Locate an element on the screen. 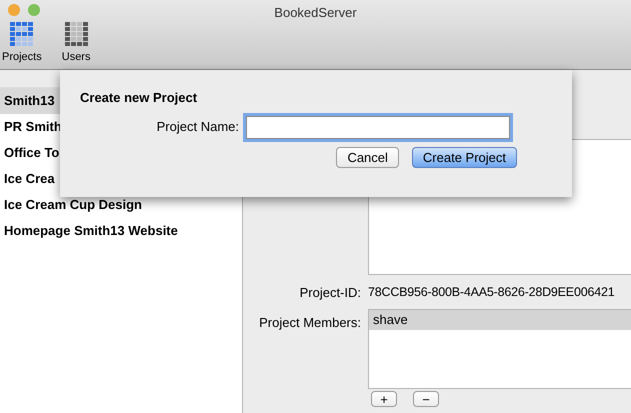  projects-tool: Projects is located at coordinates (22, 44).